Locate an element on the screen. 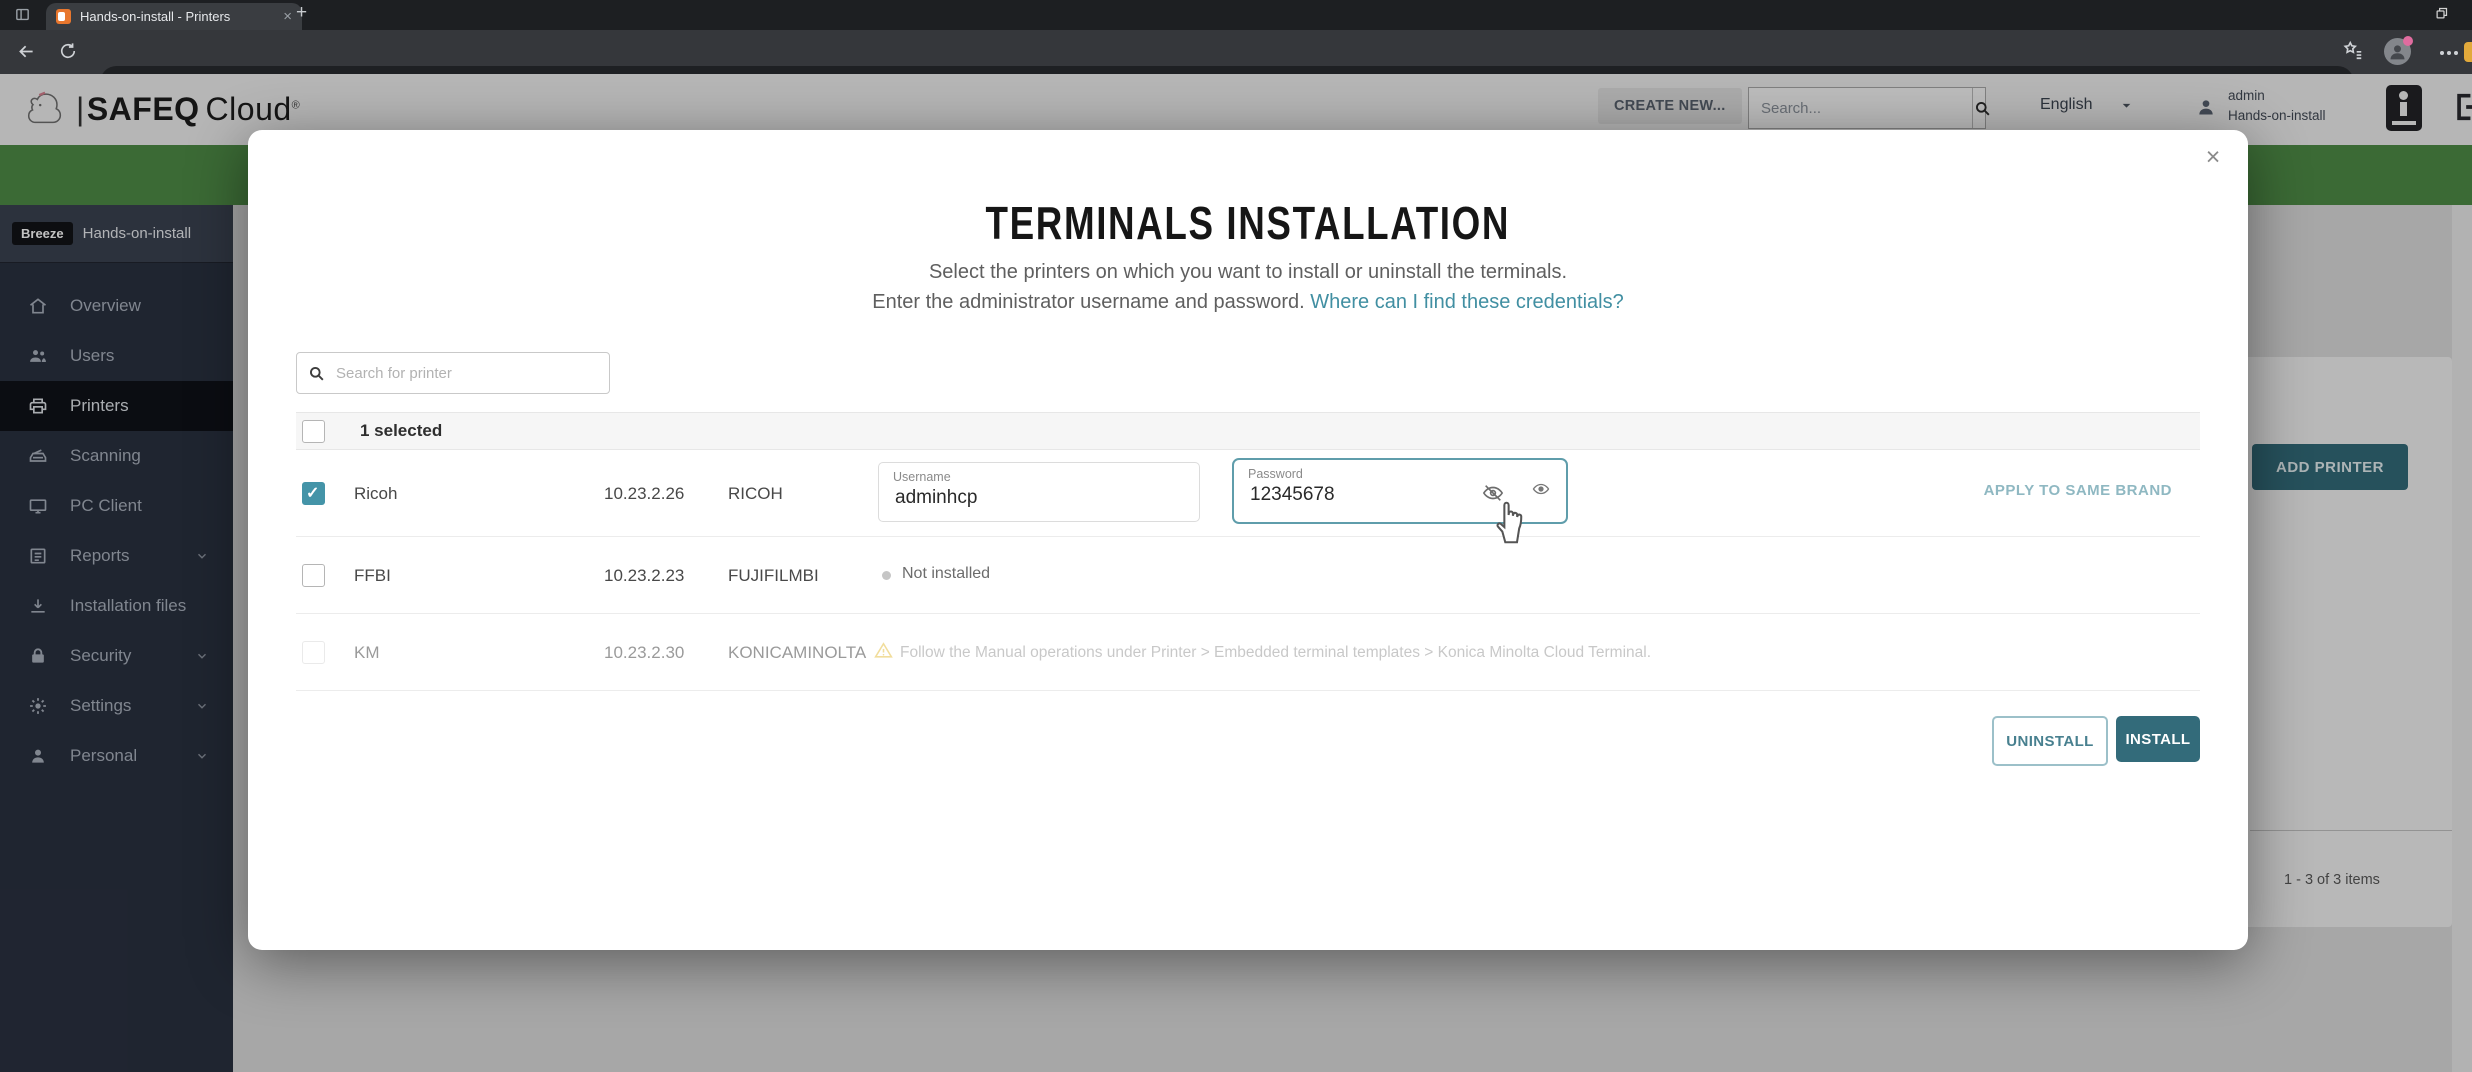 Image resolution: width=2472 pixels, height=1072 pixels. browser-tab-bar: Hands-on-install - Printers × + is located at coordinates (1236, 15).